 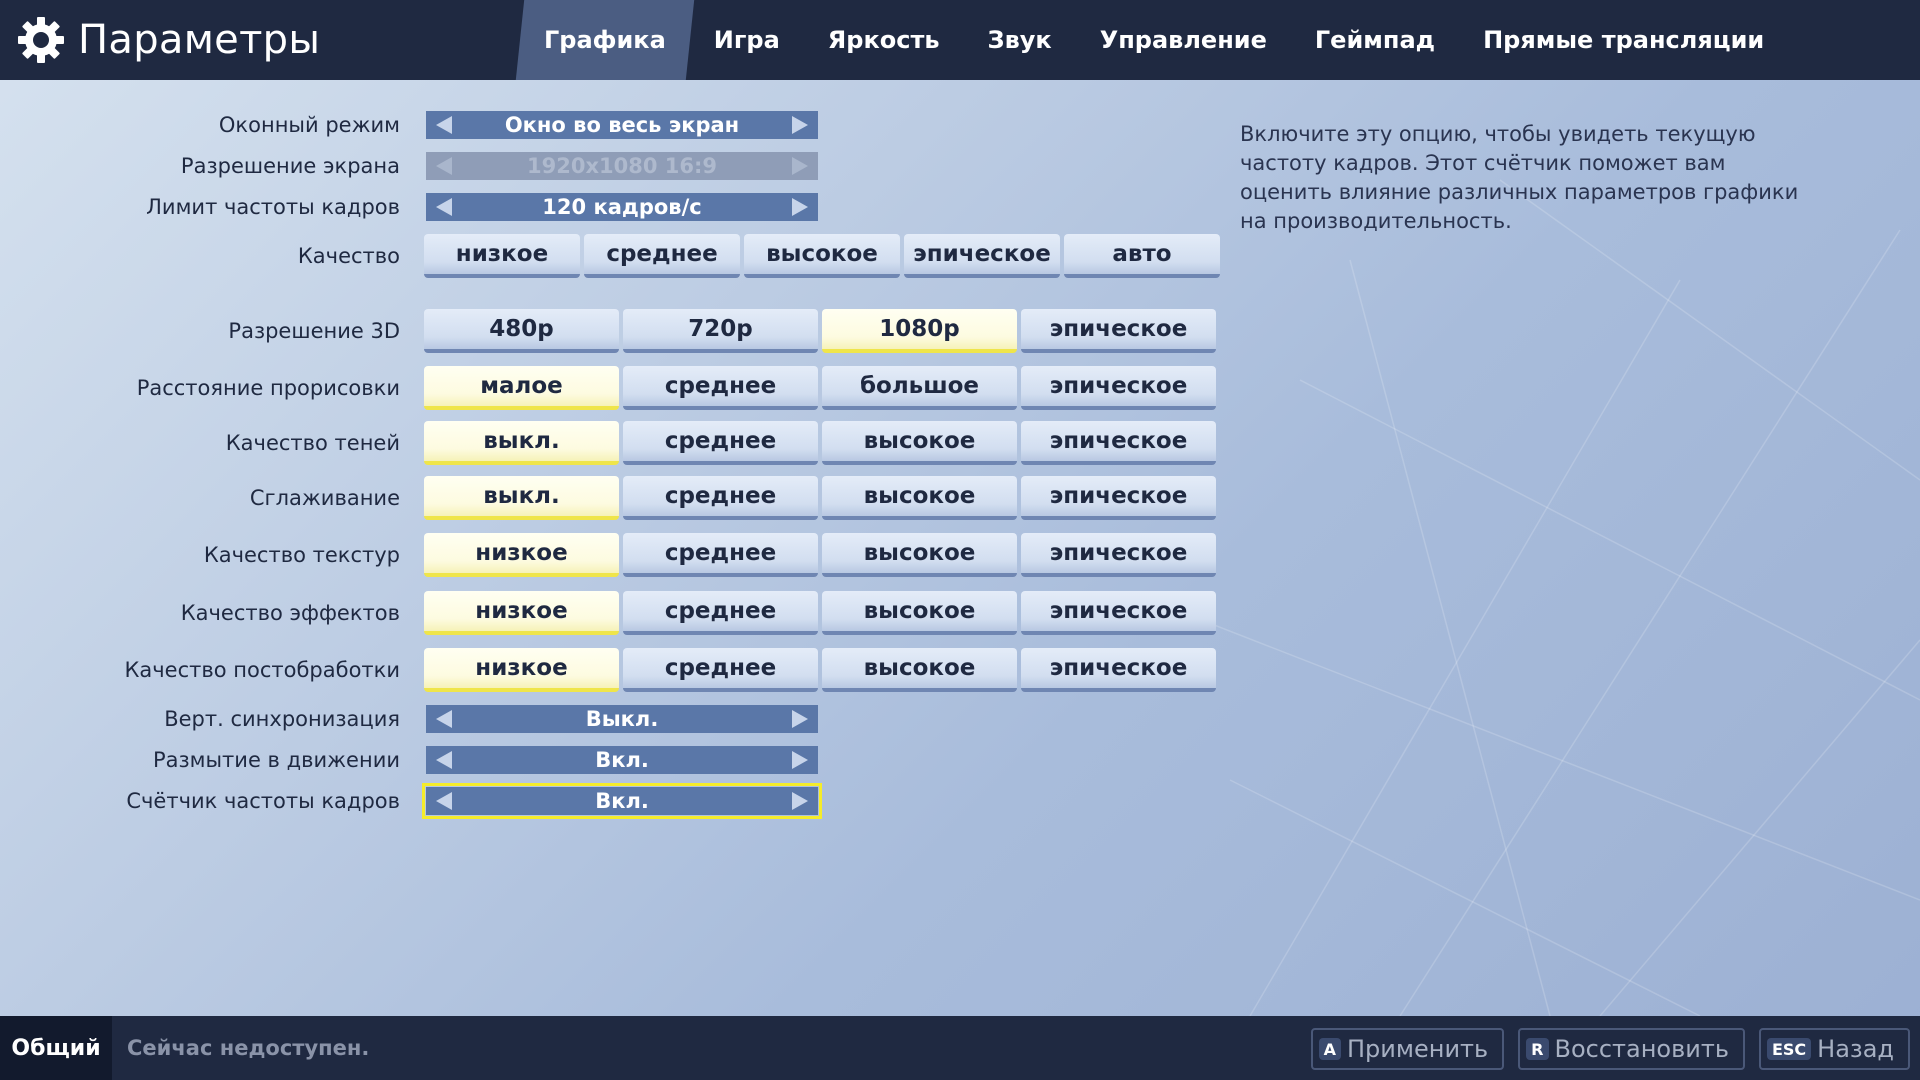 What do you see at coordinates (301, 555) in the screenshot?
I see `setting-label: Качество текстур` at bounding box center [301, 555].